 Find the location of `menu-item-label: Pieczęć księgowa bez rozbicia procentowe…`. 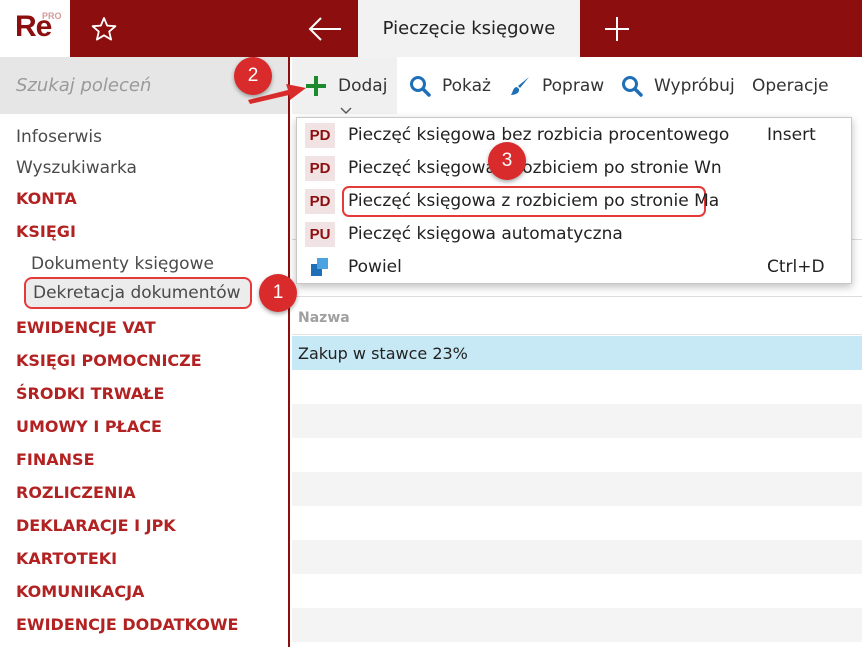

menu-item-label: Pieczęć księgowa bez rozbicia procentowe… is located at coordinates (539, 135).